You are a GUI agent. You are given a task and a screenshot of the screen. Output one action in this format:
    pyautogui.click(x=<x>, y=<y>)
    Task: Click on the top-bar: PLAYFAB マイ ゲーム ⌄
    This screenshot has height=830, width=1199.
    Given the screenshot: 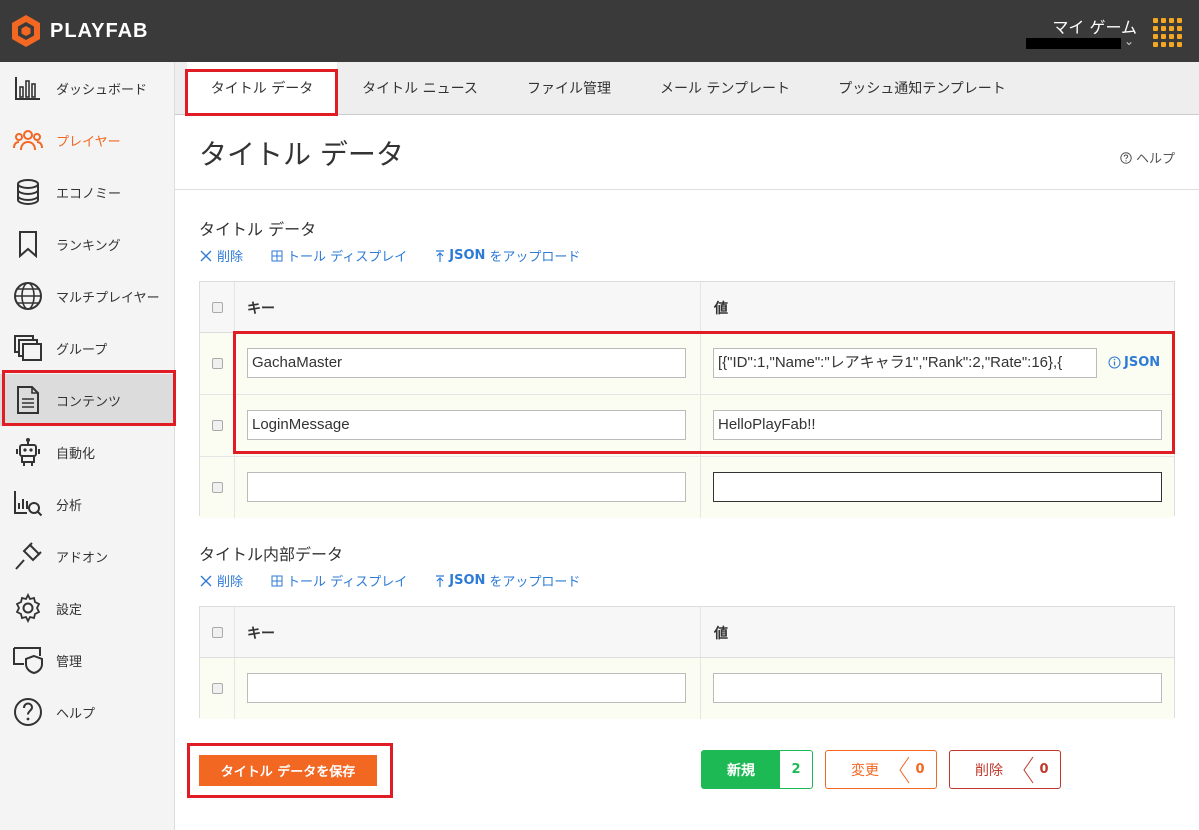 What is the action you would take?
    pyautogui.click(x=599, y=31)
    